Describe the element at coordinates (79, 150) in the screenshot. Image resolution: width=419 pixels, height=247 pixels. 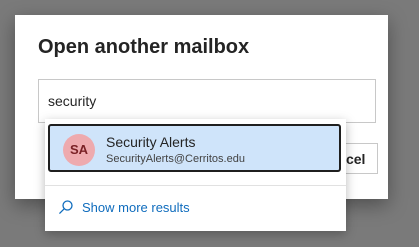
I see `avatar: SA` at that location.